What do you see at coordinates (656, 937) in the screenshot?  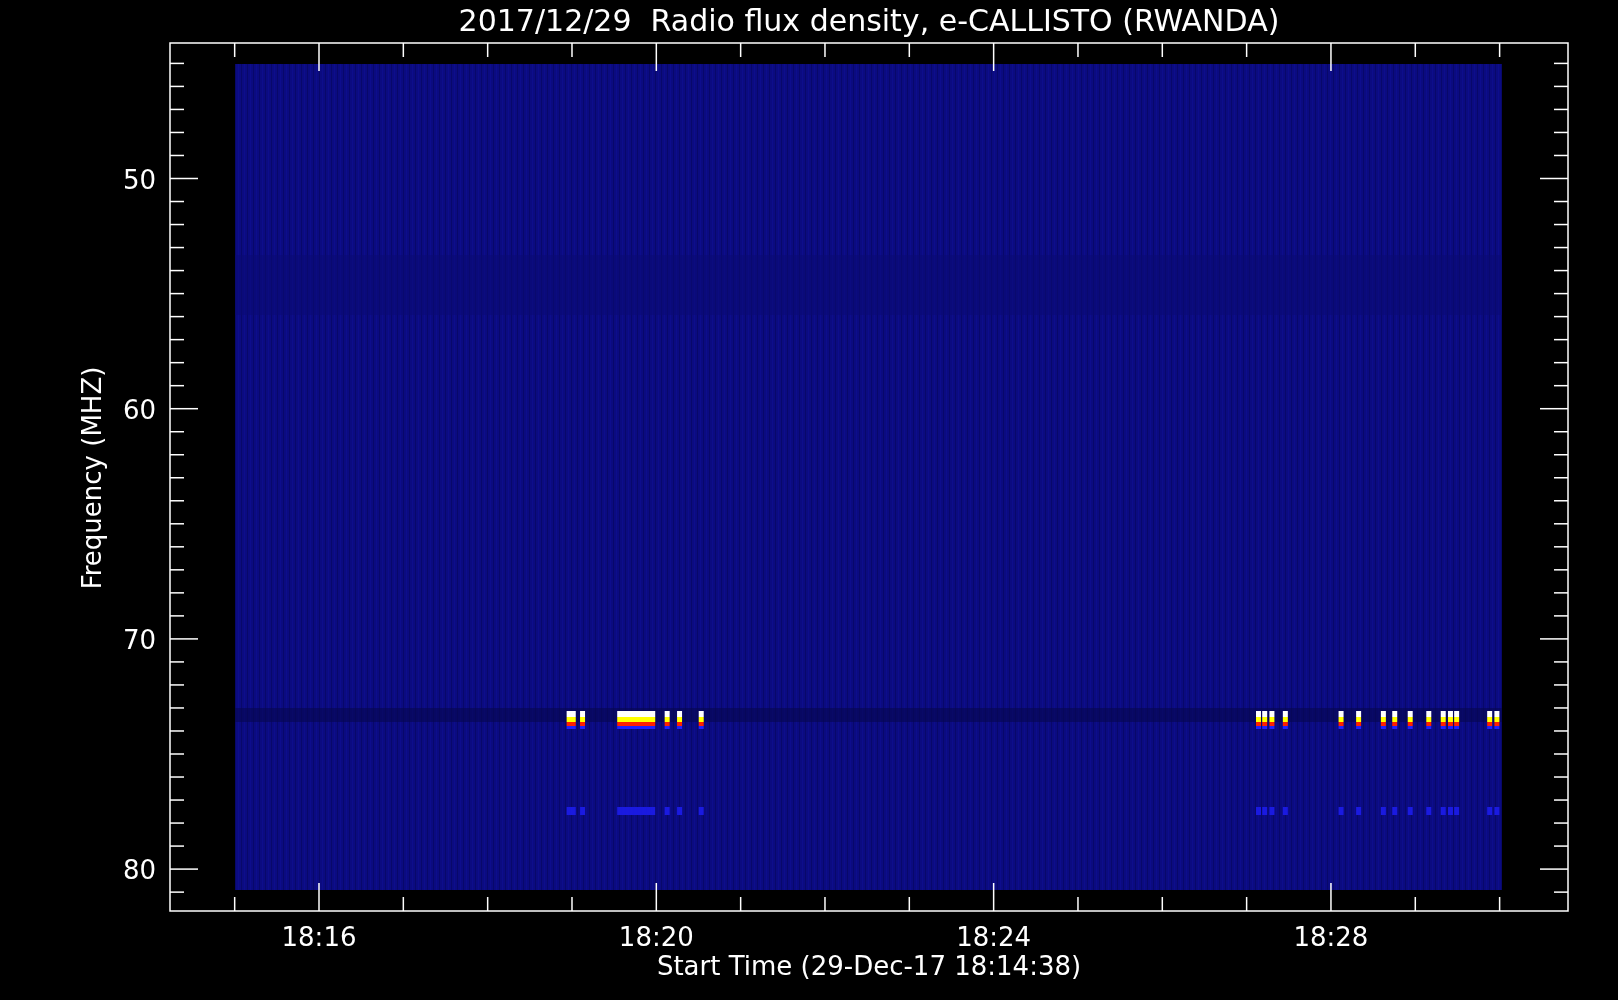 I see `x-tick-label: 18:20` at bounding box center [656, 937].